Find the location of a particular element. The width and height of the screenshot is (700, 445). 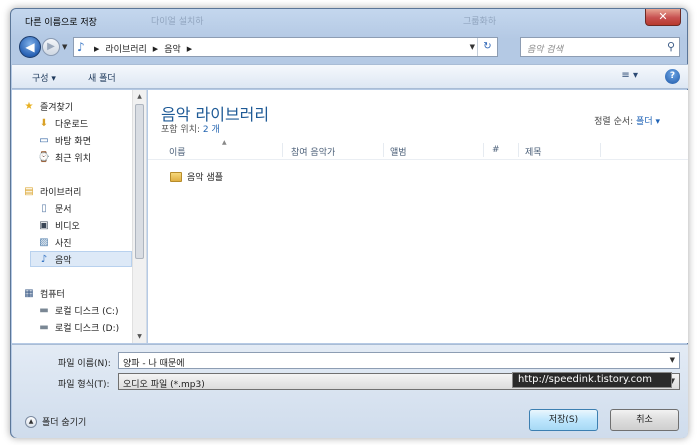

sidebar-item-label: 음악 is located at coordinates (63, 260).